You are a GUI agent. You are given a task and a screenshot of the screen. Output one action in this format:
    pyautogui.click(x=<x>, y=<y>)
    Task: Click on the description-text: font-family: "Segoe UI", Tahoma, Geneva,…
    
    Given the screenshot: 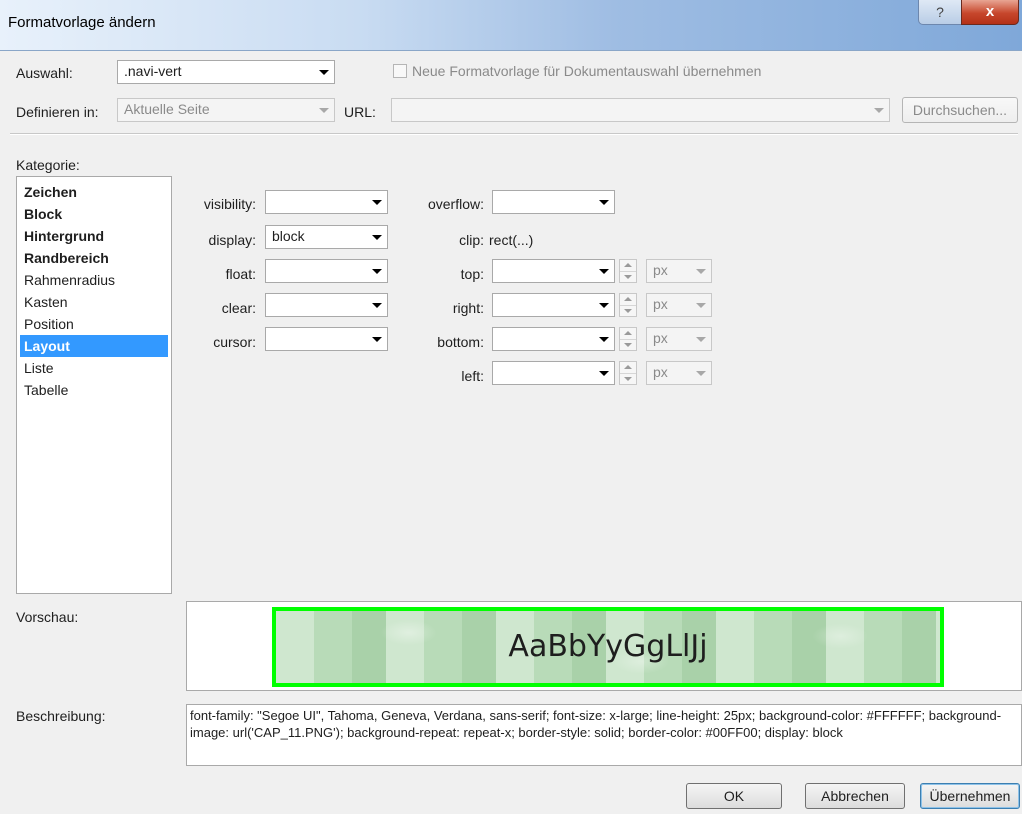 What is the action you would take?
    pyautogui.click(x=604, y=735)
    